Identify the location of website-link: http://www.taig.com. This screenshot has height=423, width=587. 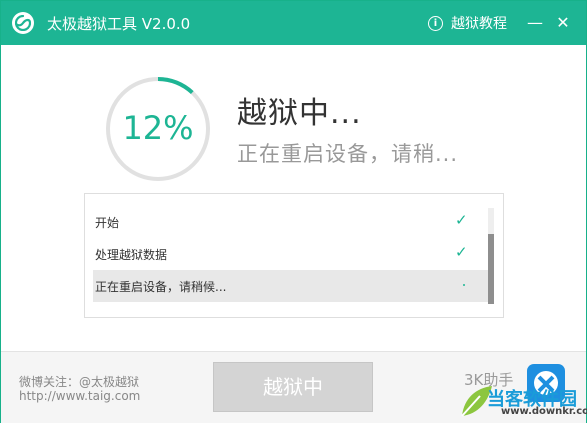
(79, 396).